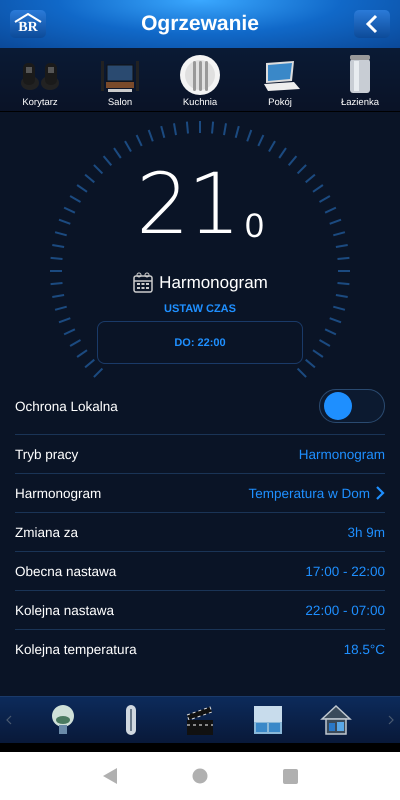  Describe the element at coordinates (341, 454) in the screenshot. I see `setting-value: Harmonogram` at that location.